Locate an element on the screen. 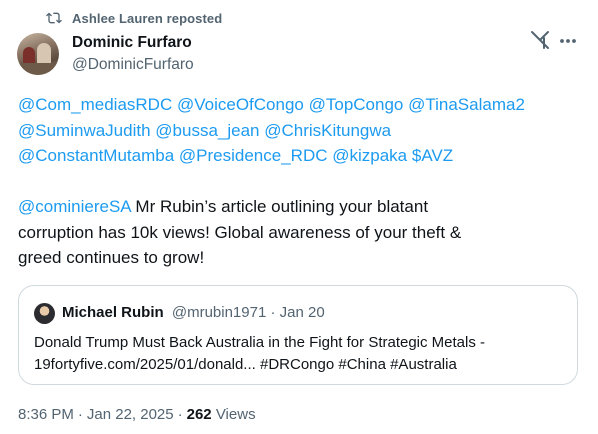 The width and height of the screenshot is (598, 434). tweet-date: Jan 22, 2025 is located at coordinates (130, 414).